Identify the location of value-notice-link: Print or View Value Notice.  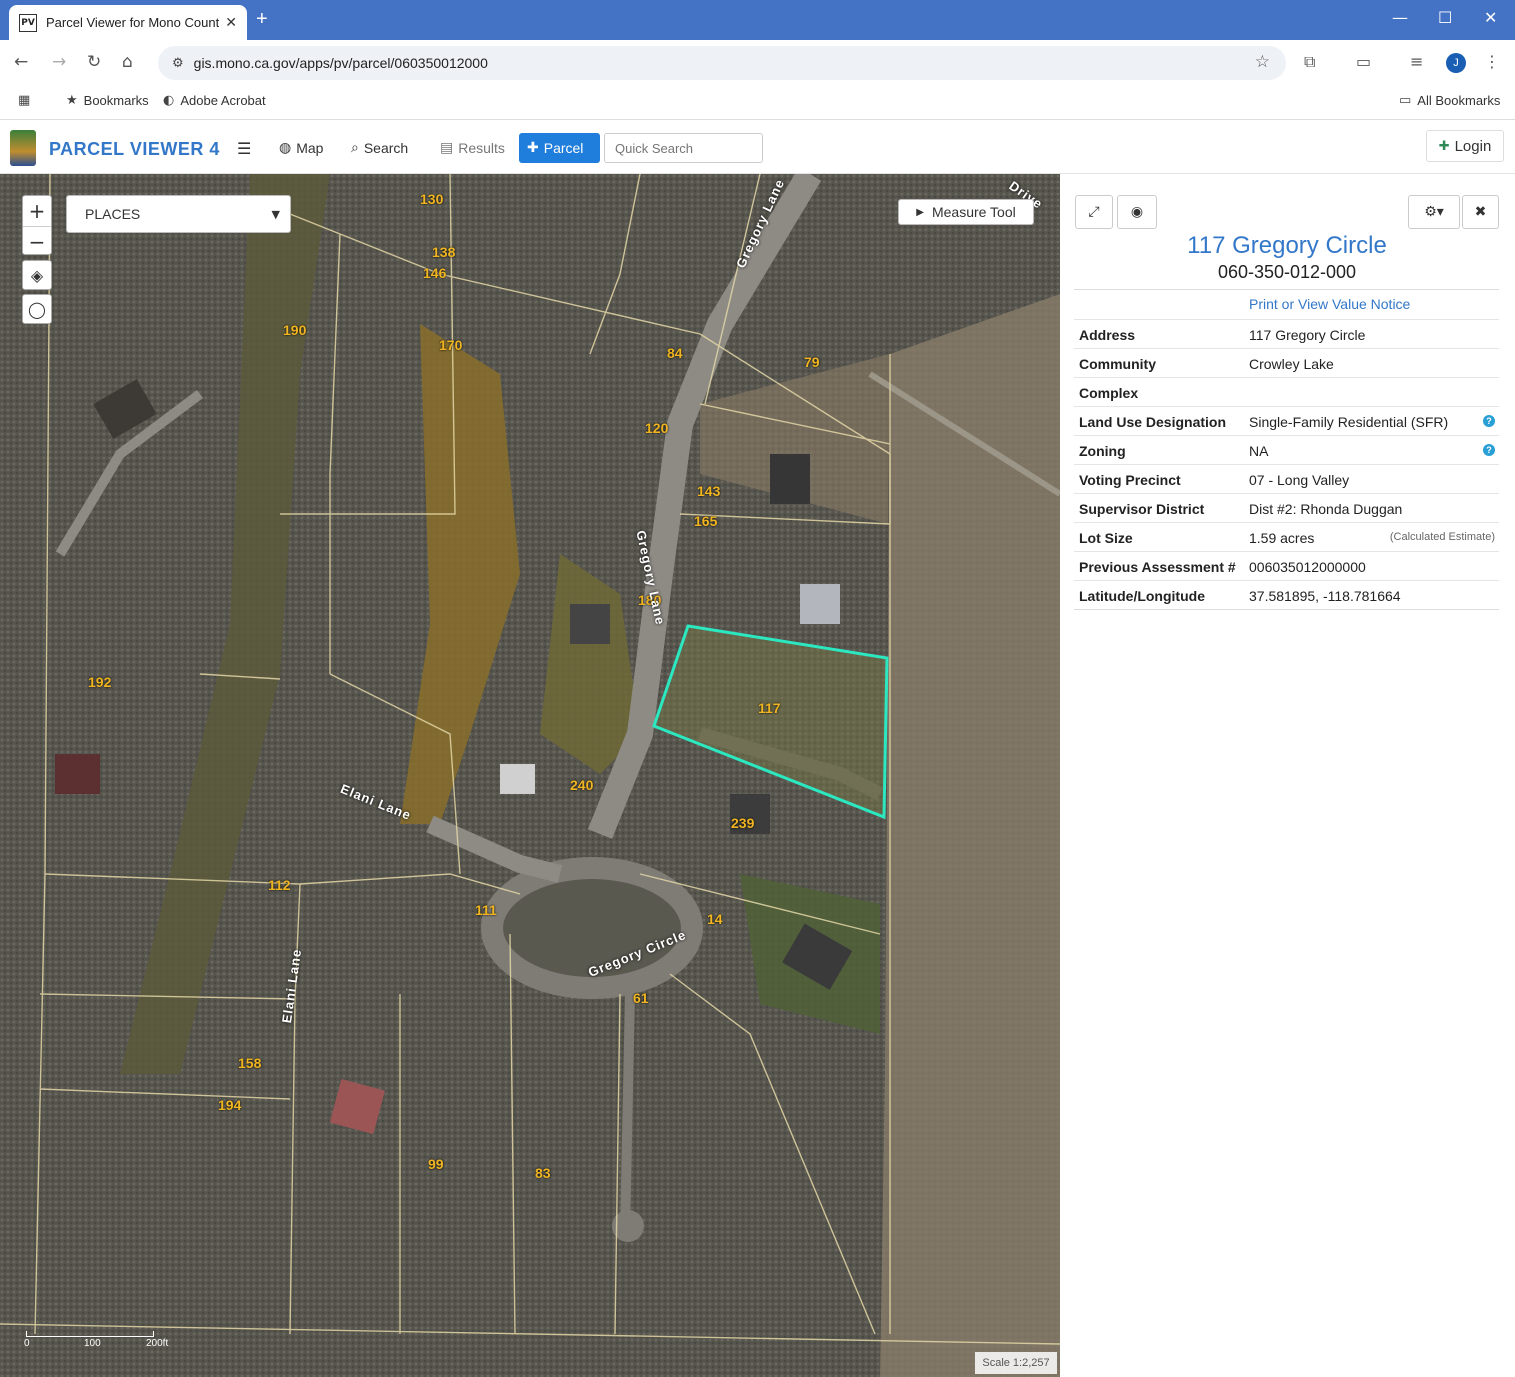
(1329, 304).